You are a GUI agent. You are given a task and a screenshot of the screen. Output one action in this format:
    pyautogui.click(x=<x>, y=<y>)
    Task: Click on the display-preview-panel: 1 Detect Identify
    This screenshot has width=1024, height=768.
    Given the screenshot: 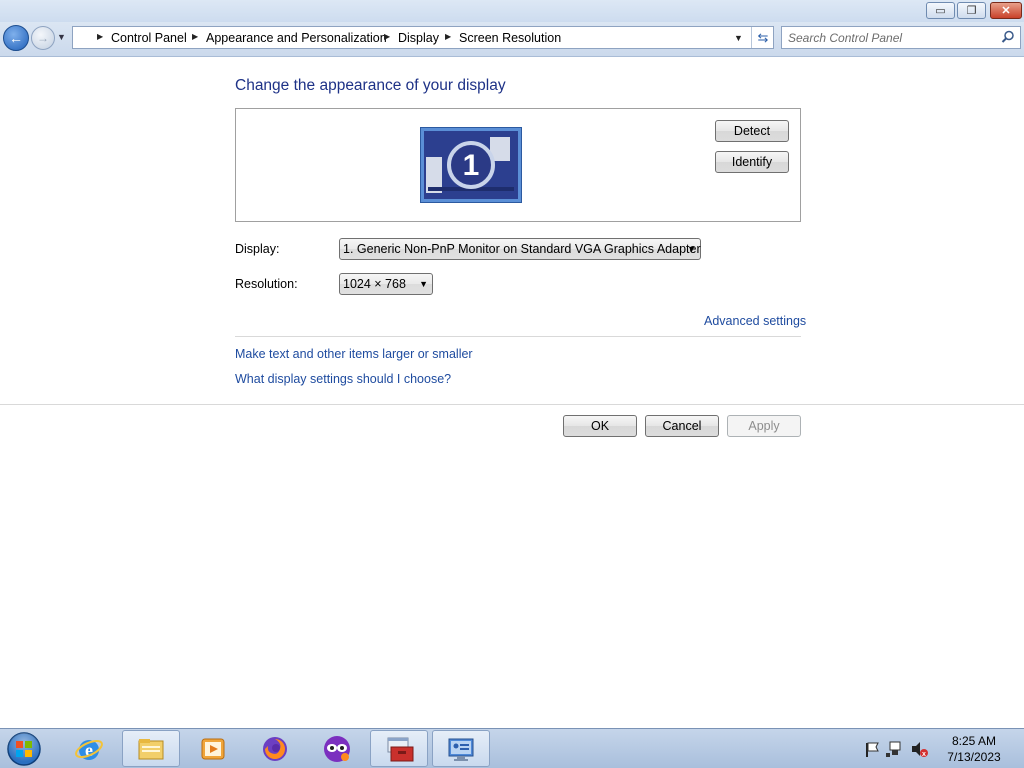 What is the action you would take?
    pyautogui.click(x=518, y=165)
    